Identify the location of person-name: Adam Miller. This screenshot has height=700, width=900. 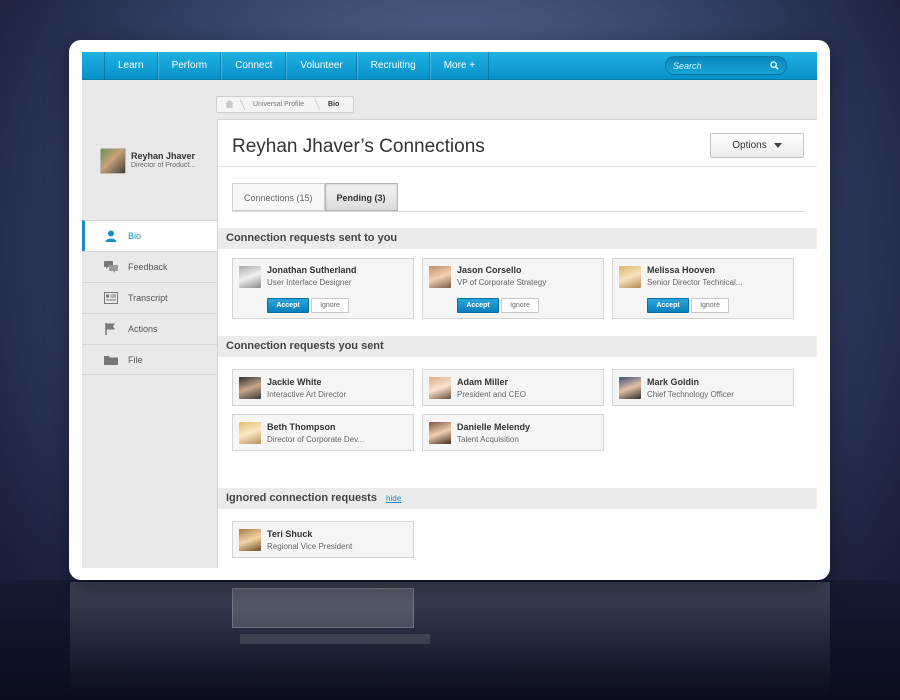
(482, 382).